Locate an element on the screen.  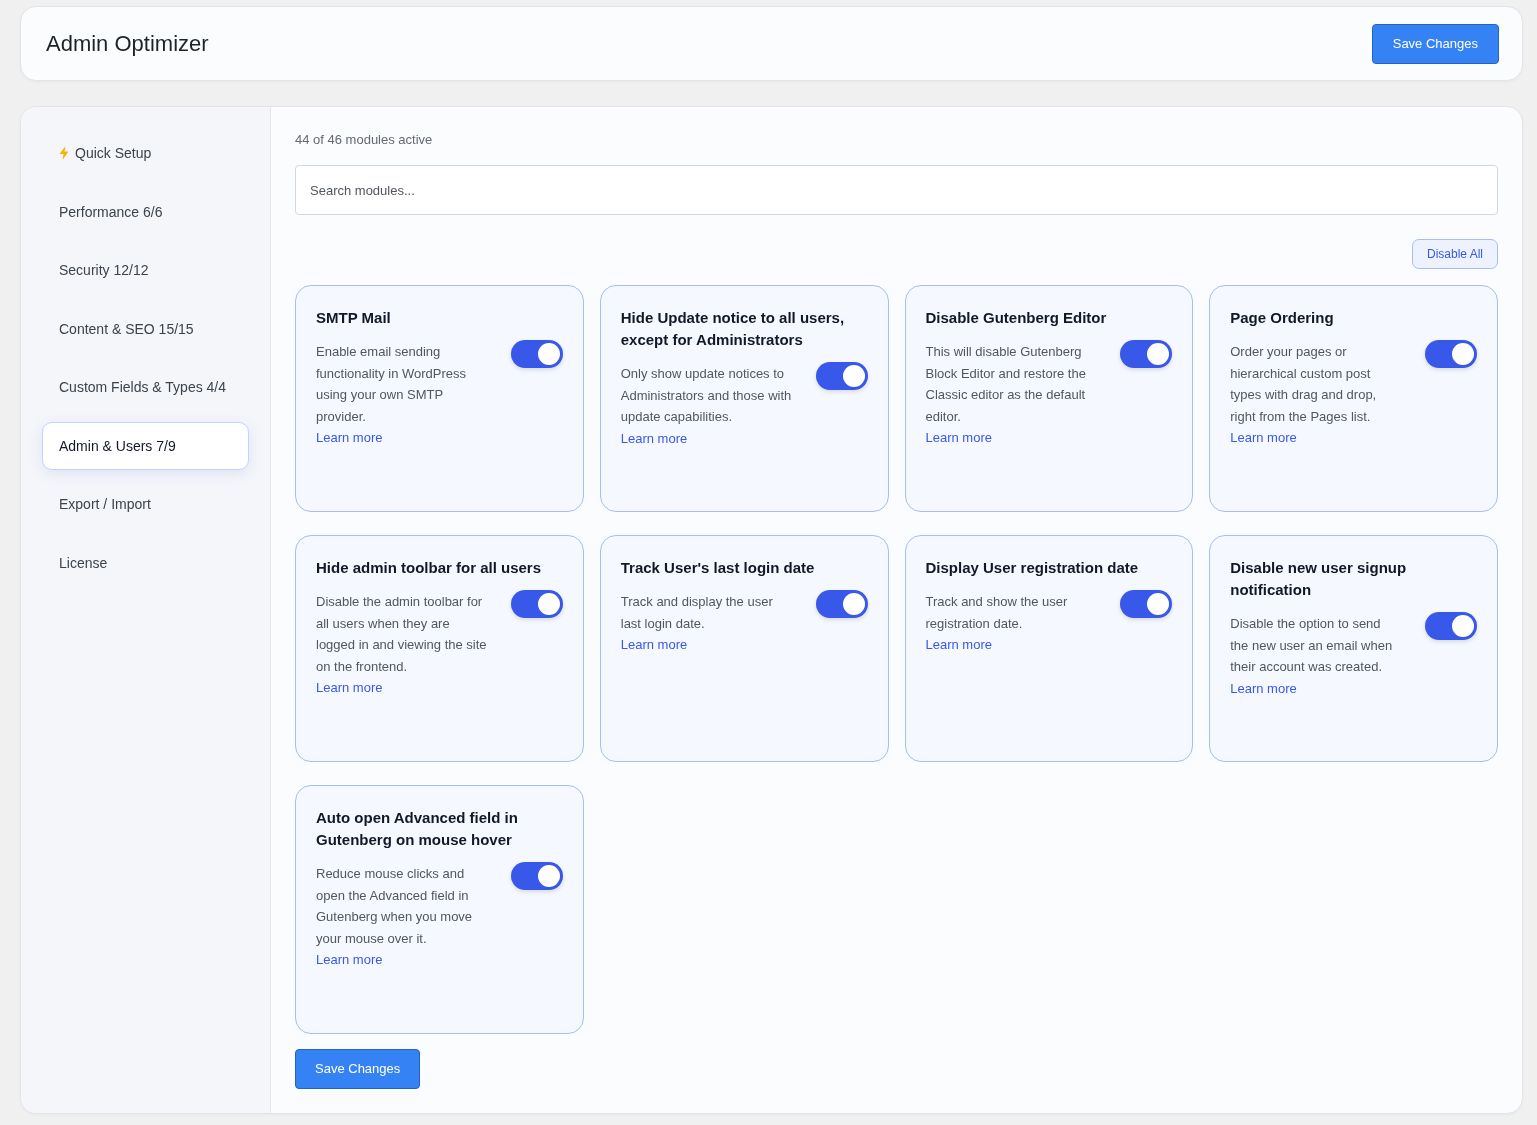
sidebar-item: Custom Fields & Types 4/4 is located at coordinates (145, 387).